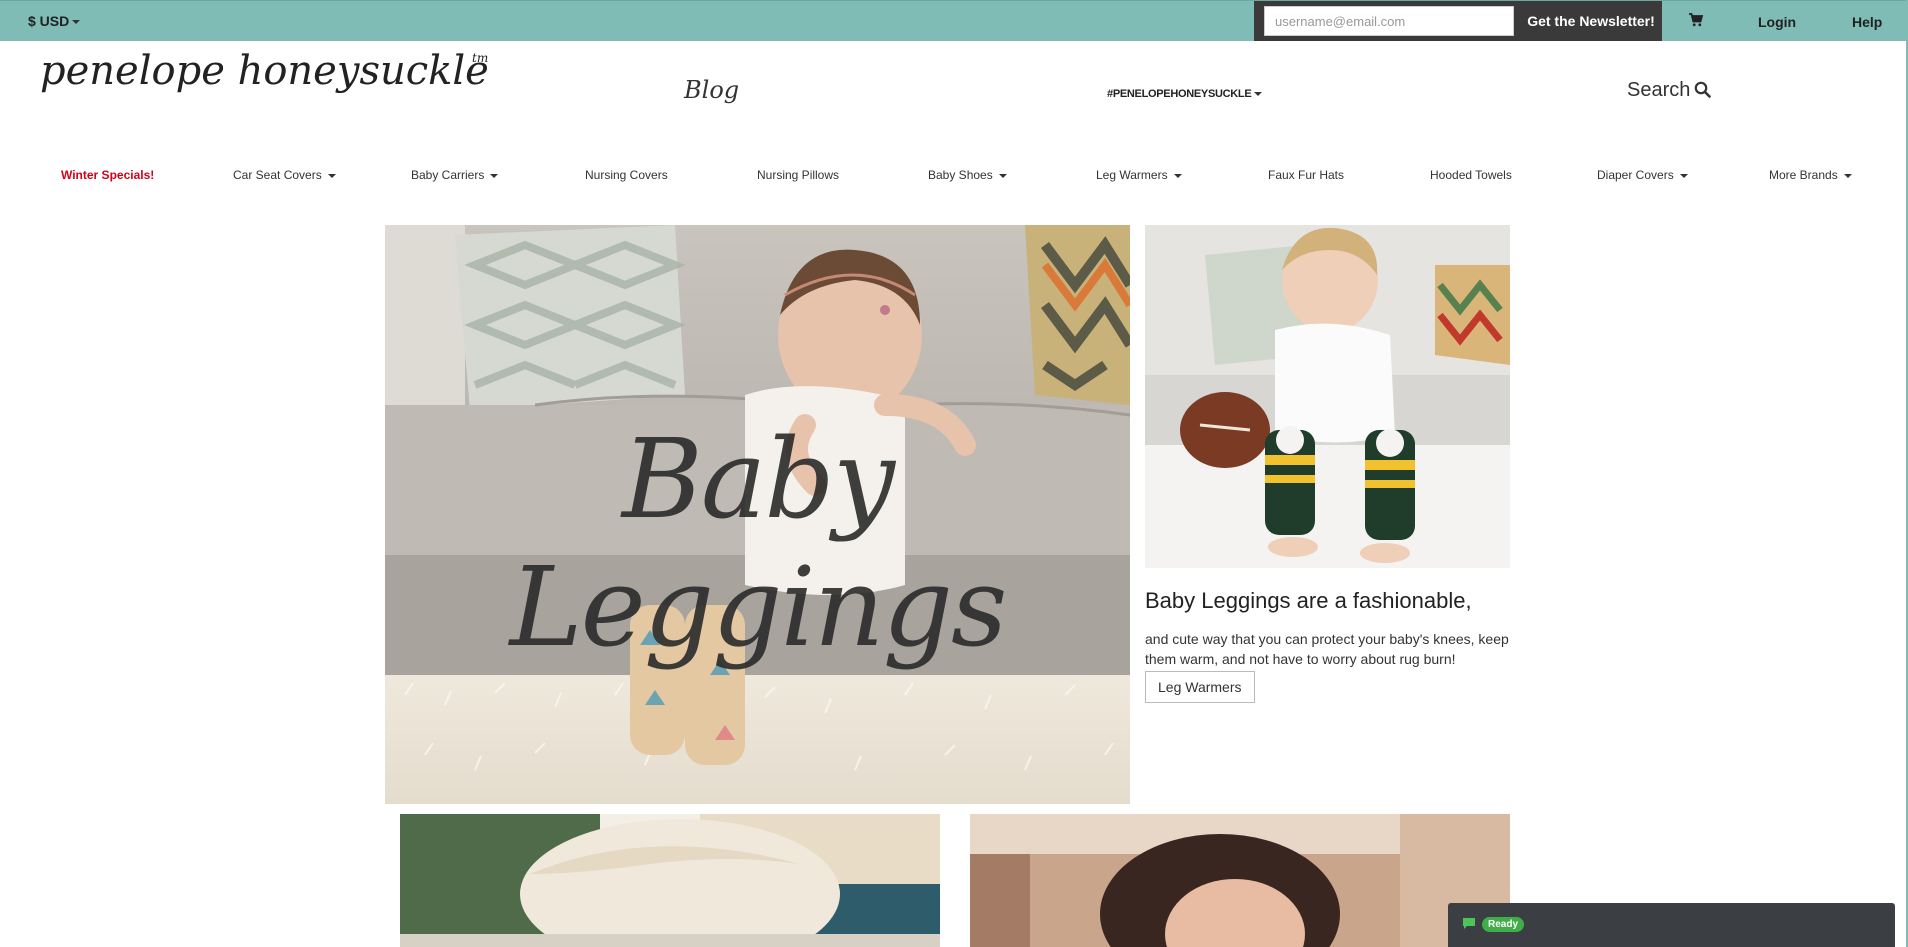 This screenshot has height=947, width=1908. What do you see at coordinates (1179, 94) in the screenshot?
I see `hashtag-label: #PENELOPEHONEYSUCKLE` at bounding box center [1179, 94].